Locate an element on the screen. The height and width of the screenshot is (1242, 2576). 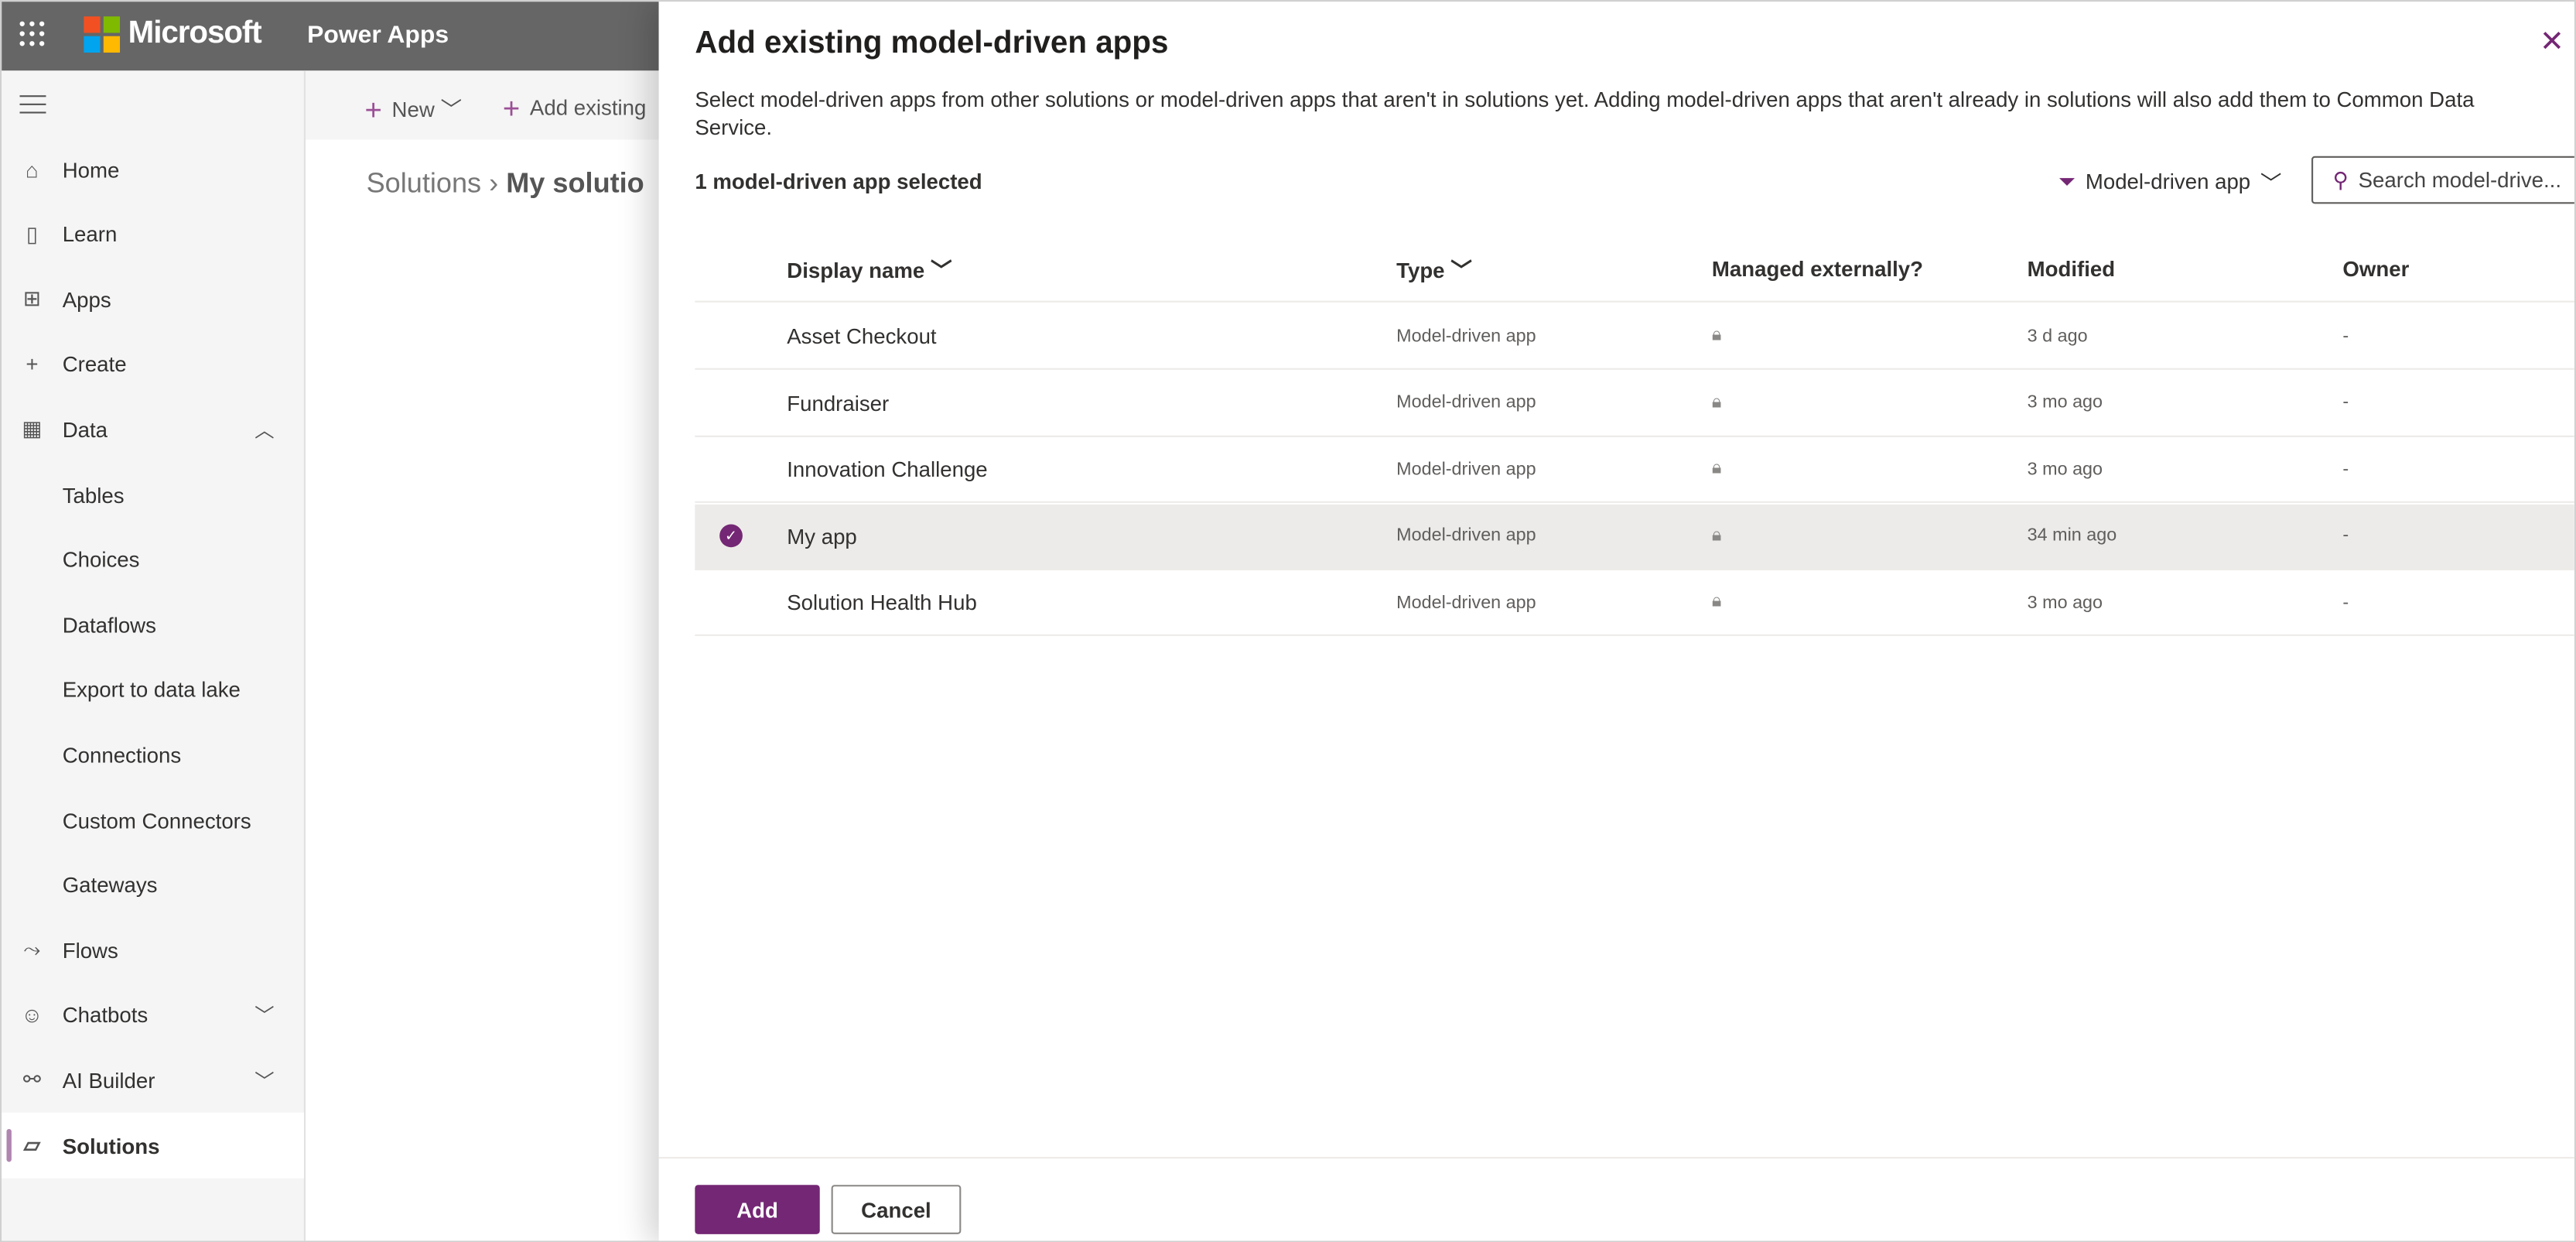
book-icon: ▯ is located at coordinates (32, 233).